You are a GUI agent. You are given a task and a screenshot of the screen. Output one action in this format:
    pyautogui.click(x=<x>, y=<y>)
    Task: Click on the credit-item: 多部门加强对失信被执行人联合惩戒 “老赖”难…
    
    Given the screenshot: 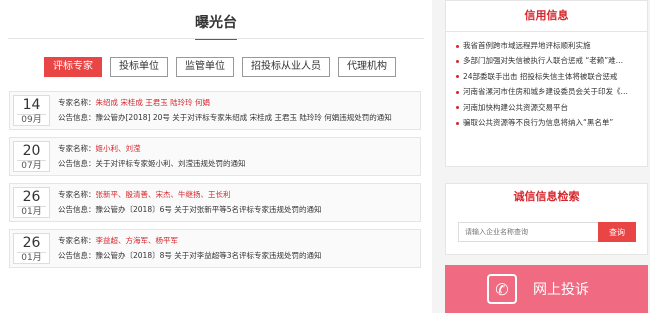 What is the action you would take?
    pyautogui.click(x=546, y=60)
    